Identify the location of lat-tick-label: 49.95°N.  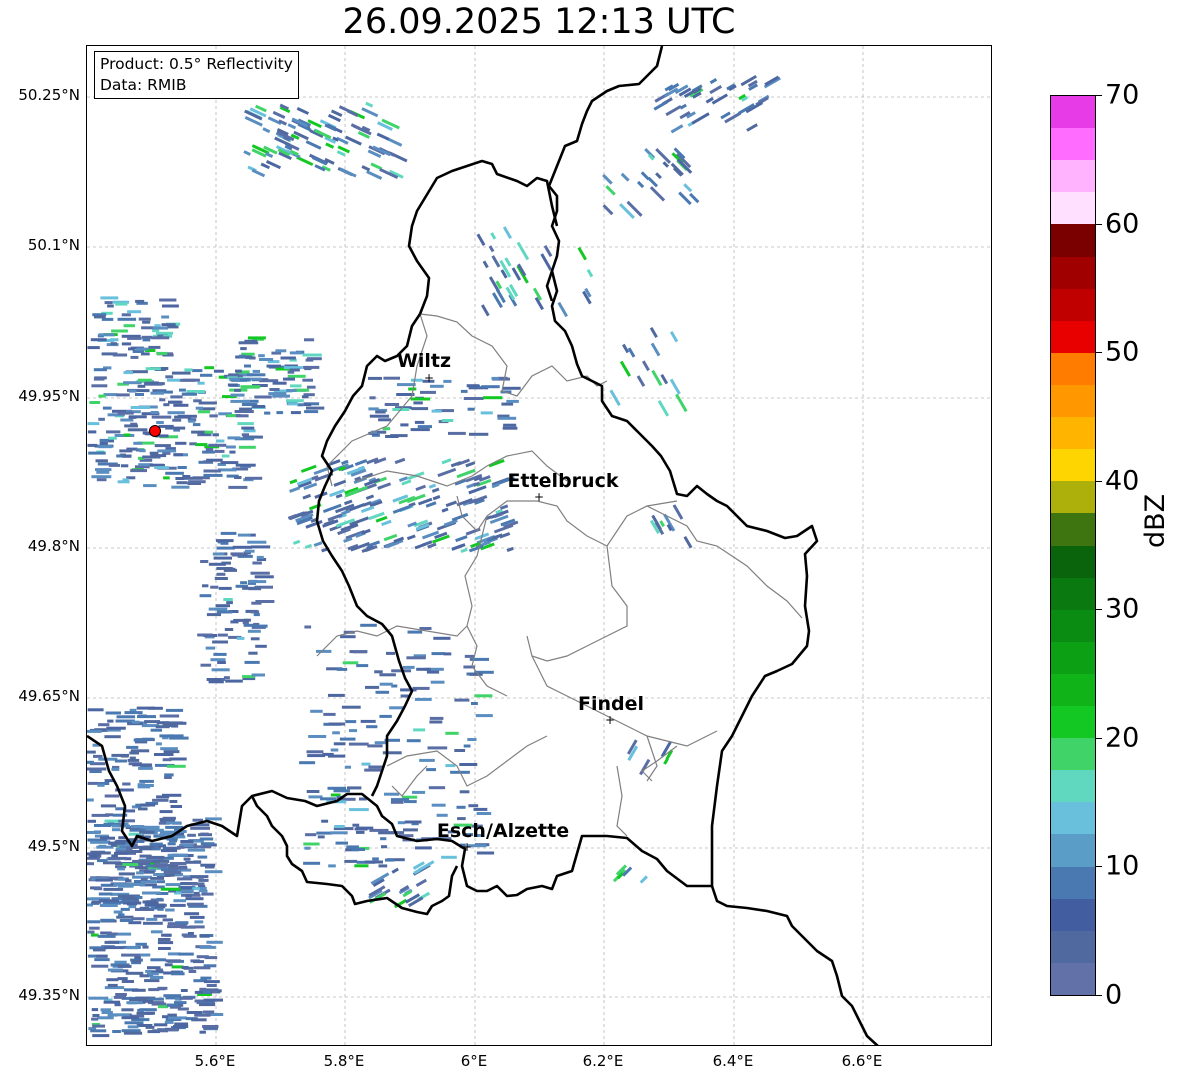
(49, 396).